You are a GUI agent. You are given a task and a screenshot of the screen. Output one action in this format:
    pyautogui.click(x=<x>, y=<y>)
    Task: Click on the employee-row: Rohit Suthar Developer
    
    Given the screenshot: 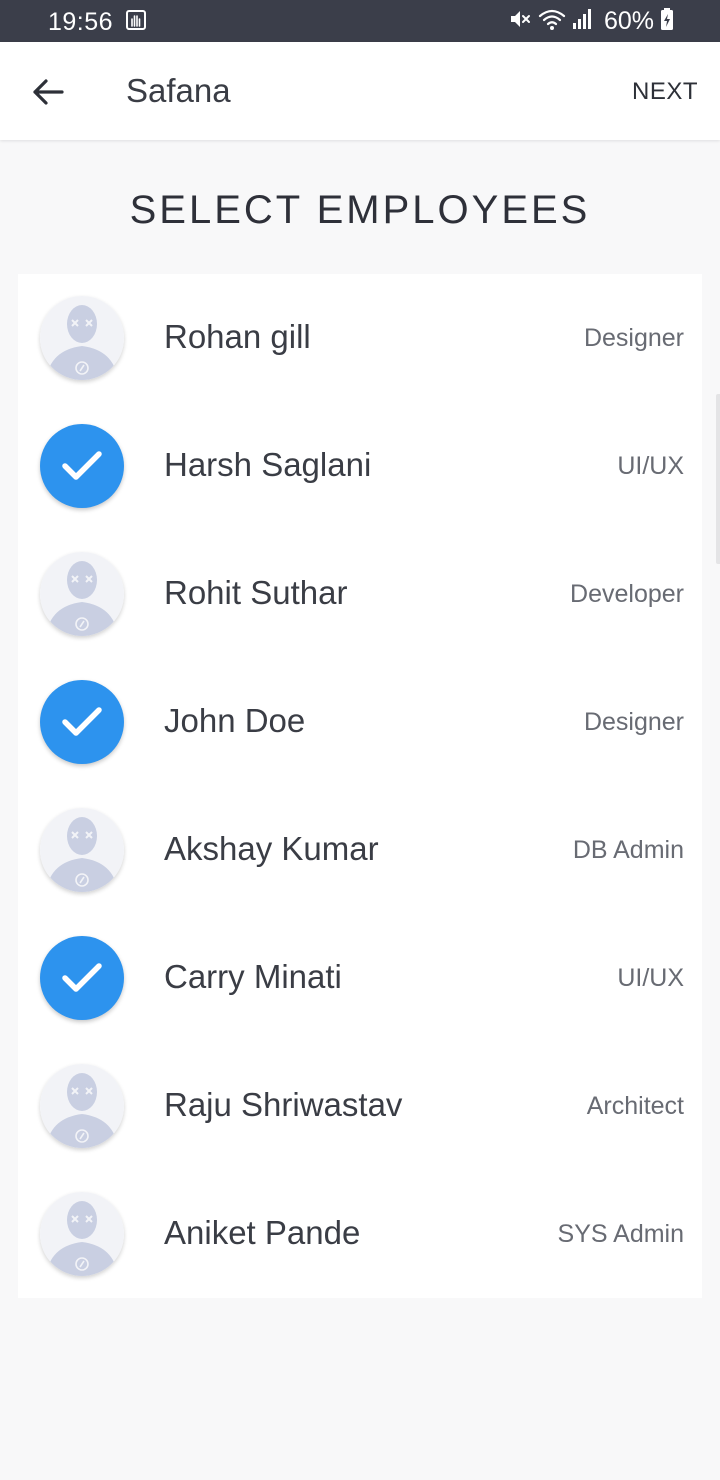 What is the action you would take?
    pyautogui.click(x=360, y=594)
    